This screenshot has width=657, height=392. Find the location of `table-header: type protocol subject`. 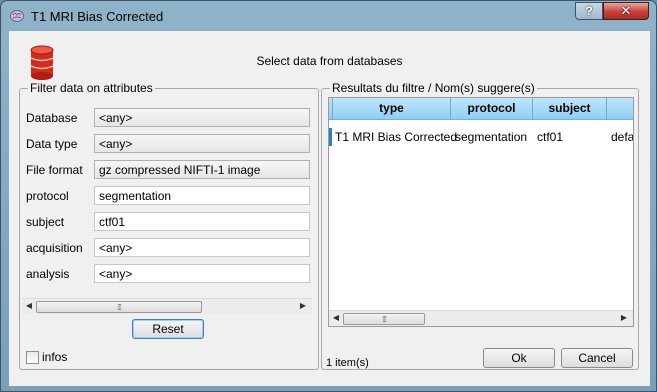

table-header: type protocol subject is located at coordinates (481, 109).